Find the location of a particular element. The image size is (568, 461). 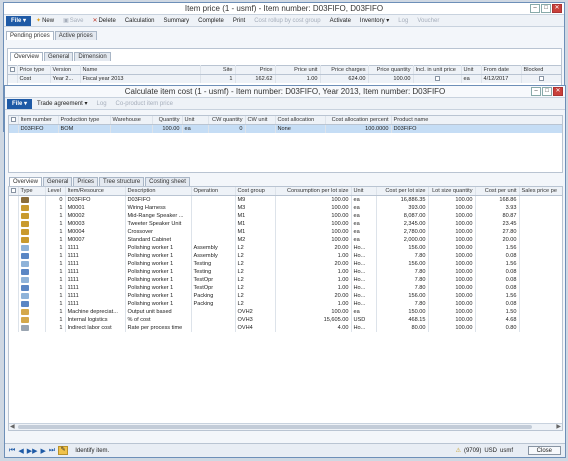

trade-agreement-menu-button: Trade agreement ▾ is located at coordinates (62, 104).